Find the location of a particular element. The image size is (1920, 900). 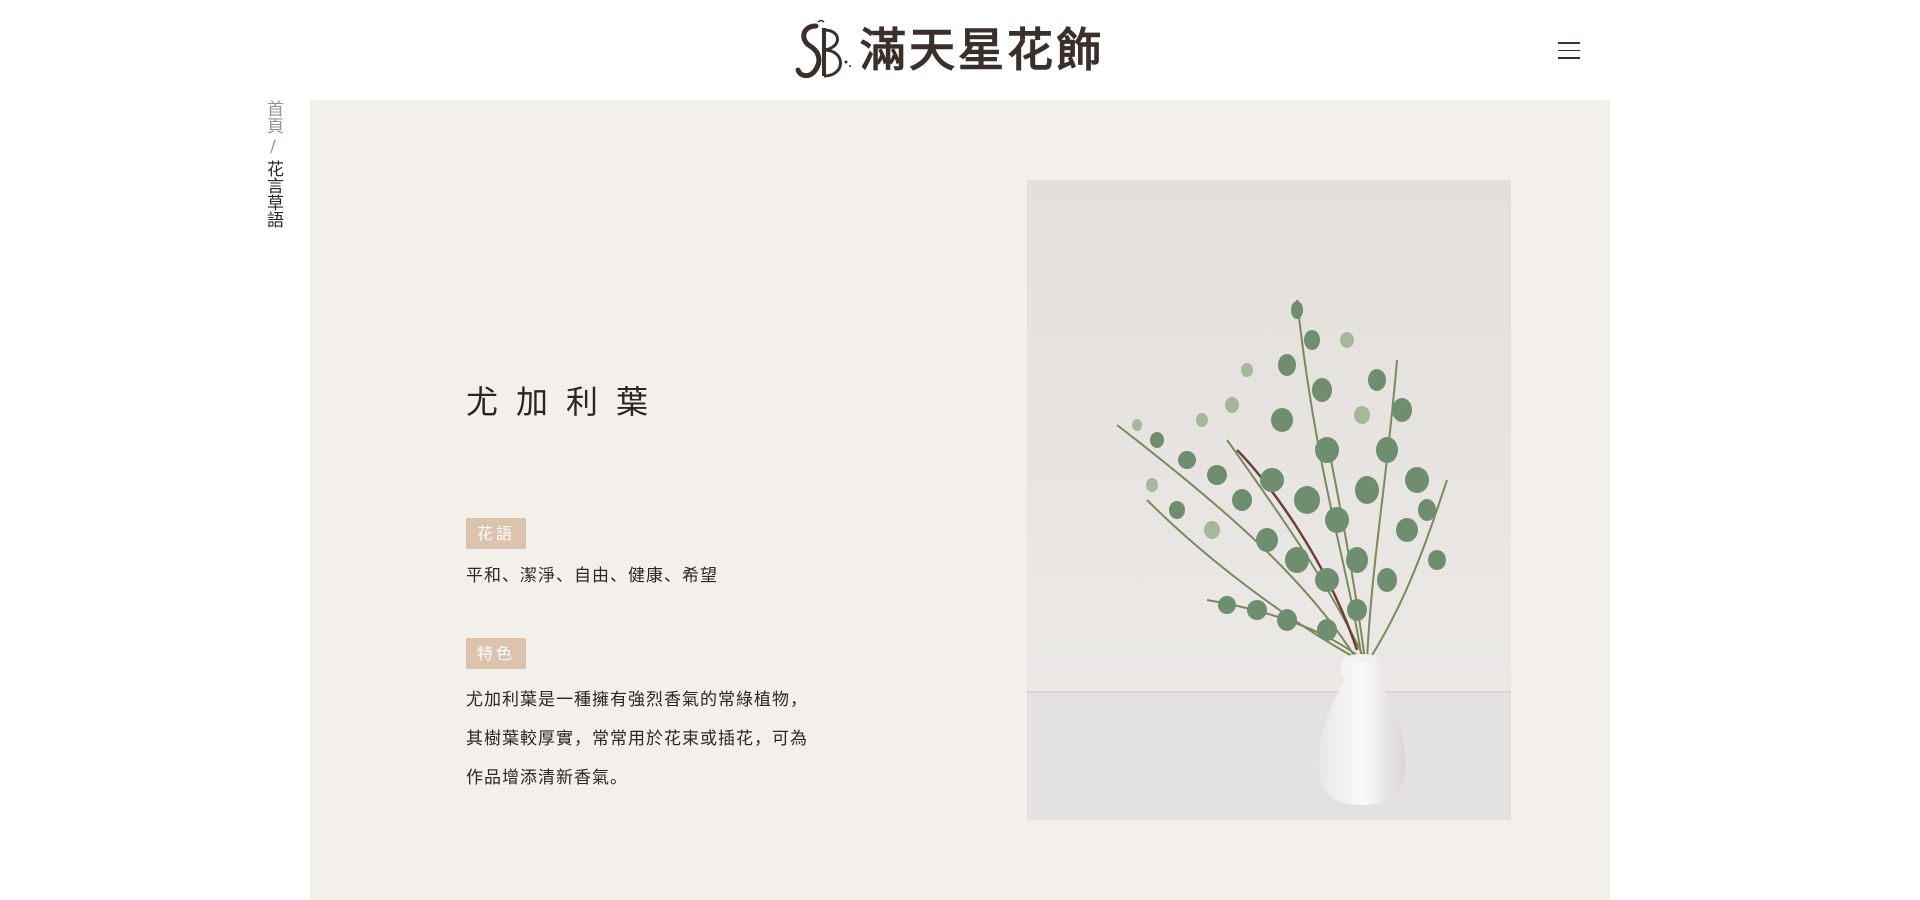

breadcrumb-current: 花言草語 is located at coordinates (273, 194).